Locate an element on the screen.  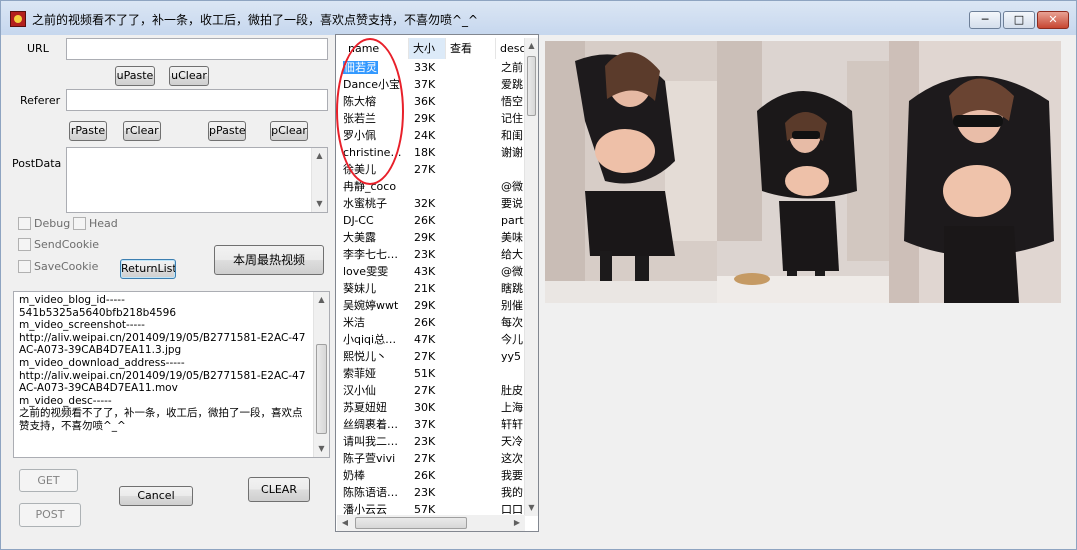
savecookie-checkbox: SaveCookie is located at coordinates (58, 266).